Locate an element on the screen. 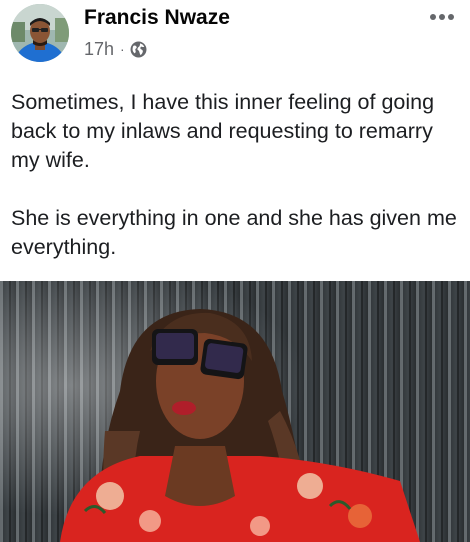  author-avatar is located at coordinates (40, 33).